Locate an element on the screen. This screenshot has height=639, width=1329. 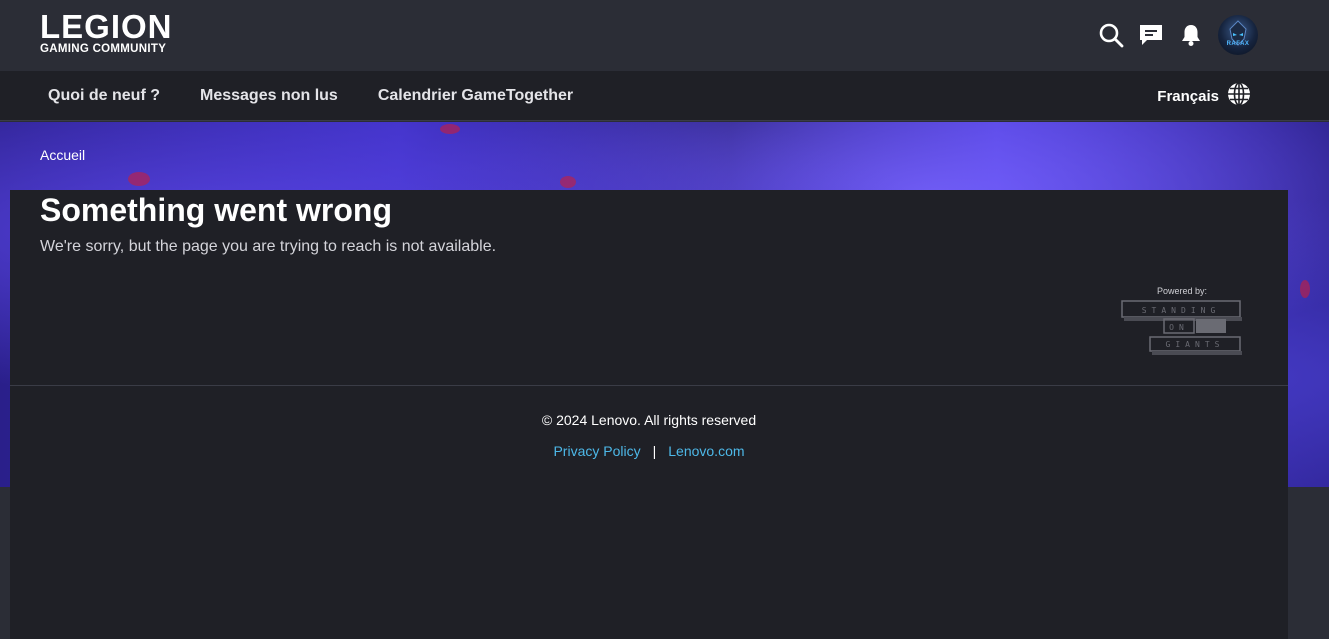
nav-item-whats-new: Quoi de neuf ? is located at coordinates (104, 96).